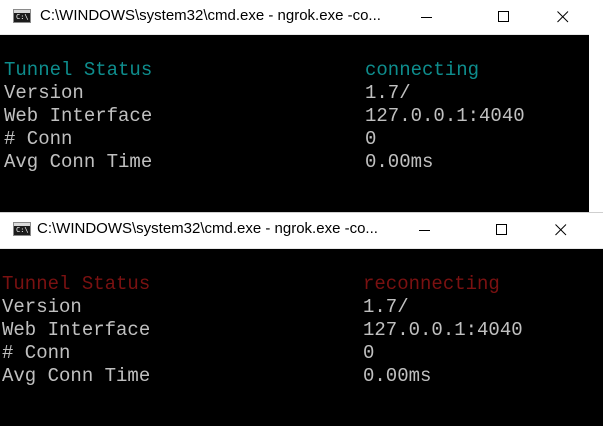  I want to click on tunnel-status-value: connecting, so click(422, 70).